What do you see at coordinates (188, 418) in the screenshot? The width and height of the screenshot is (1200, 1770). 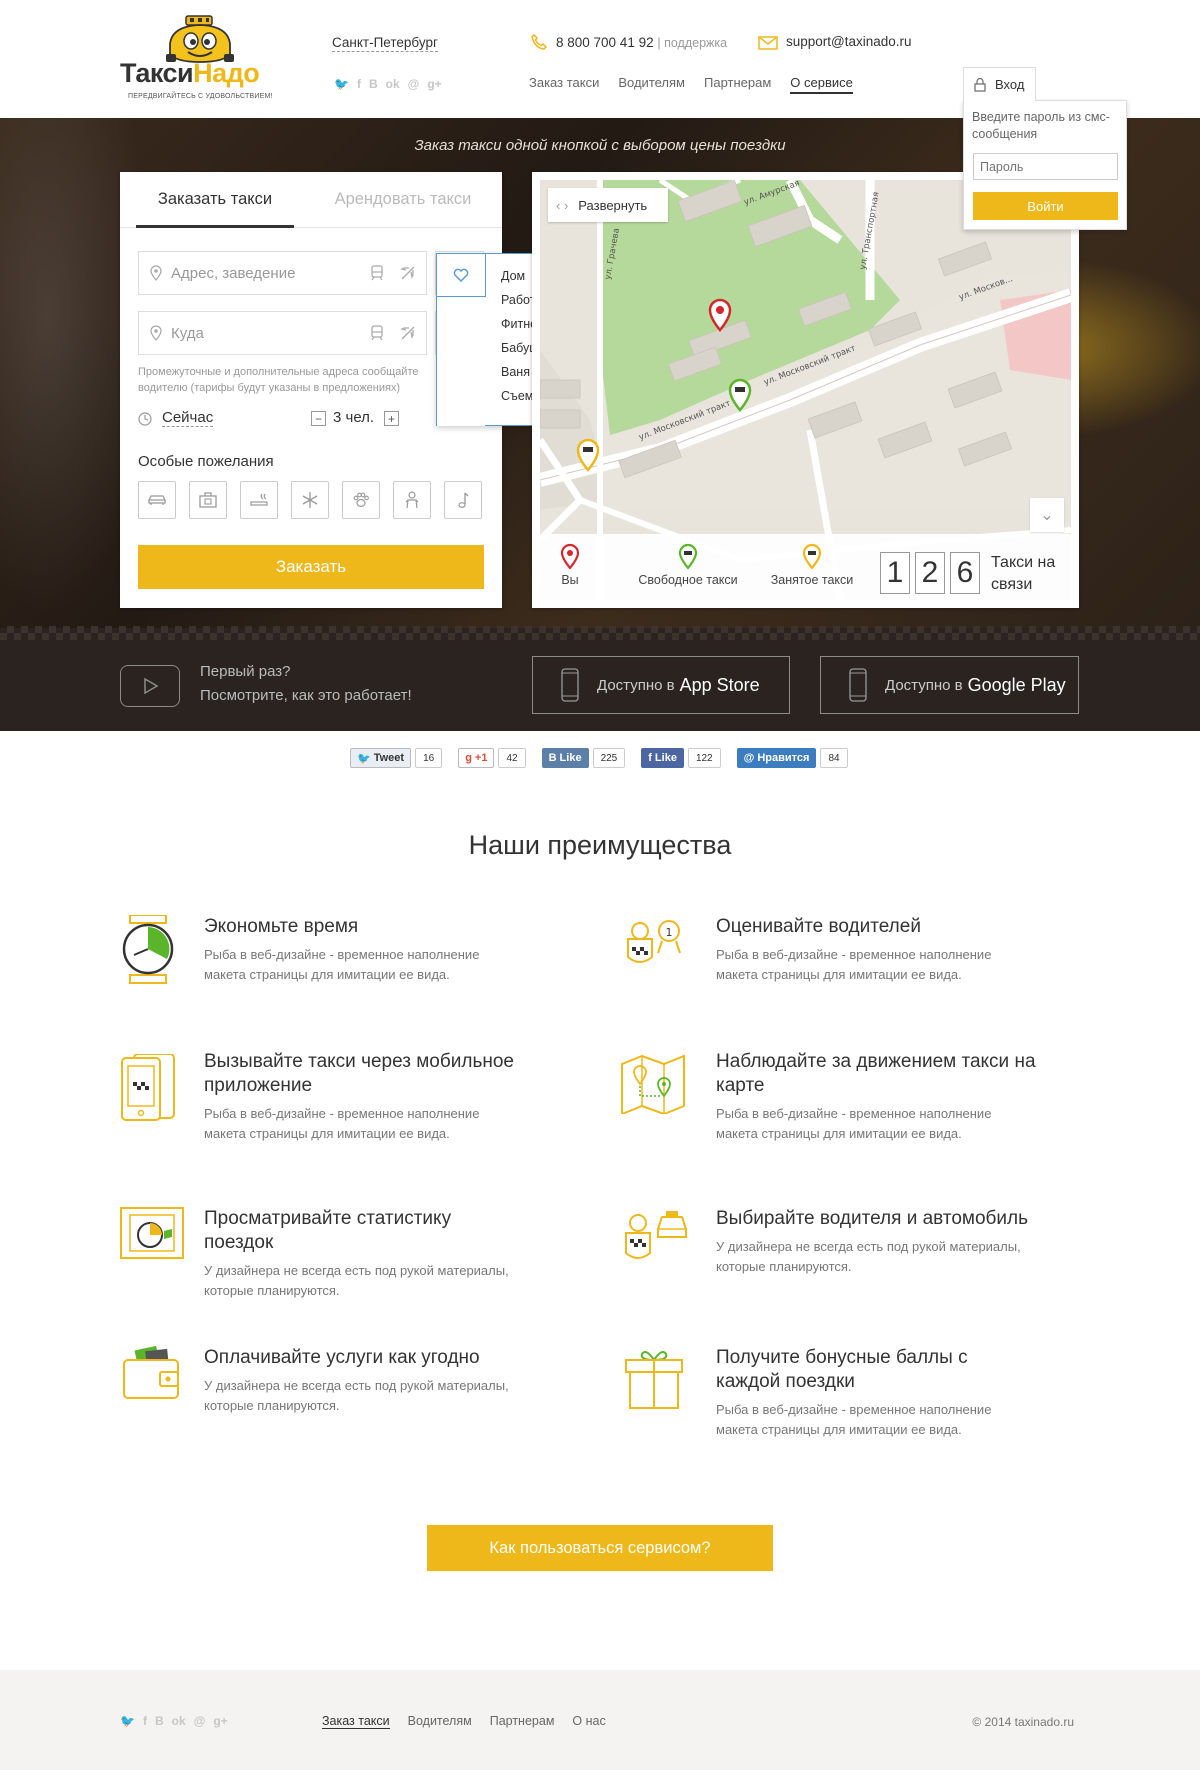 I see `time-selector: Сейчас` at bounding box center [188, 418].